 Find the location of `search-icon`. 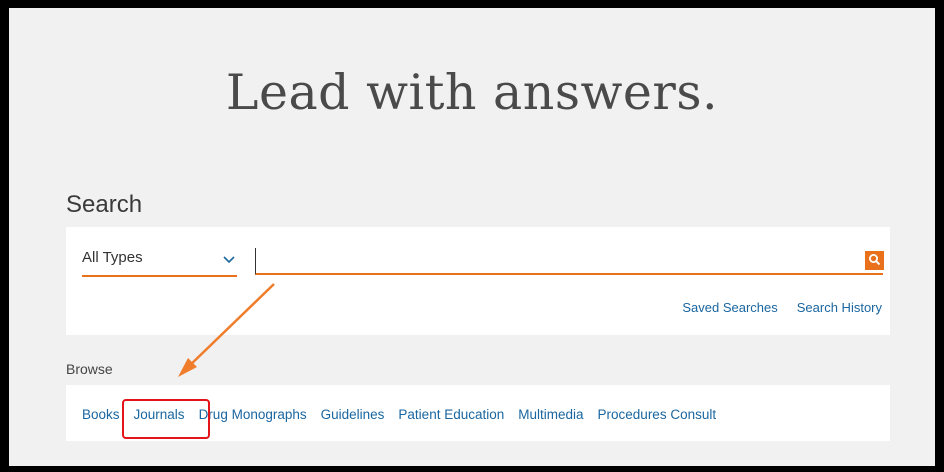

search-icon is located at coordinates (874, 261).